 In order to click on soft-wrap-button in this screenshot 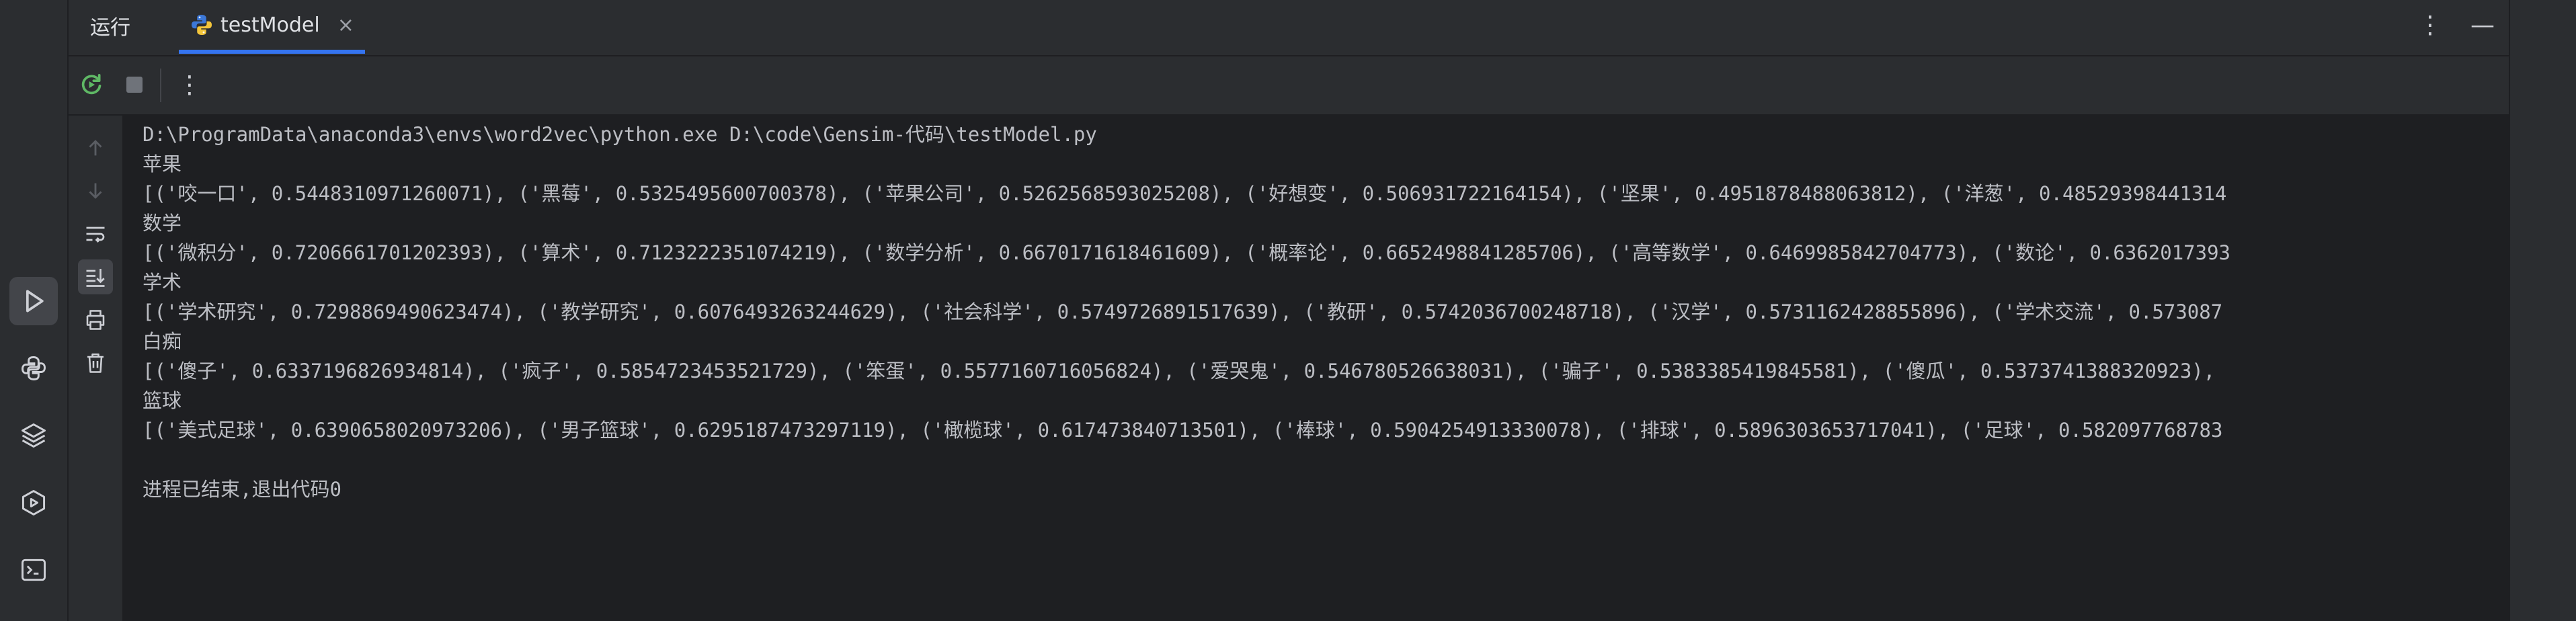, I will do `click(95, 233)`.